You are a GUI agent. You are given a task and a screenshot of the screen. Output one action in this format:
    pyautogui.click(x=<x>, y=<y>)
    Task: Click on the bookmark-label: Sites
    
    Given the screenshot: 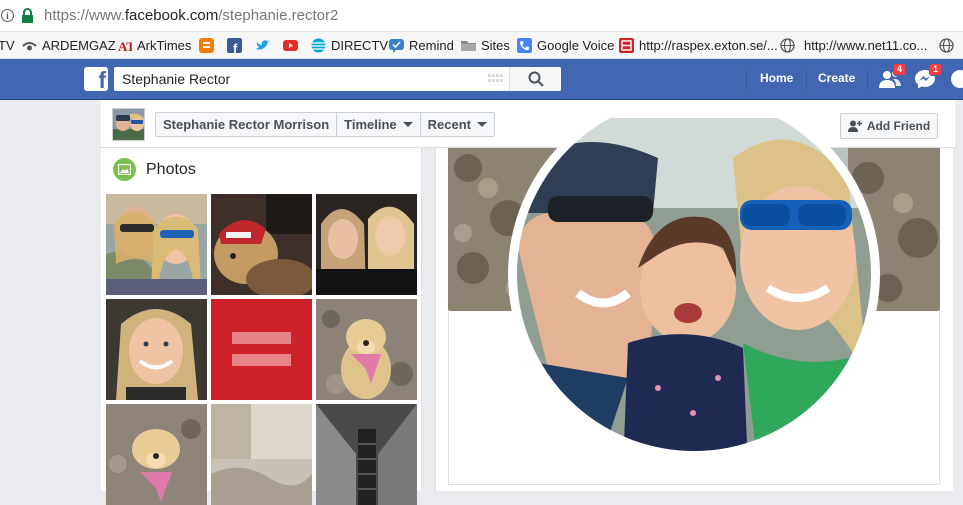 What is the action you would take?
    pyautogui.click(x=495, y=45)
    